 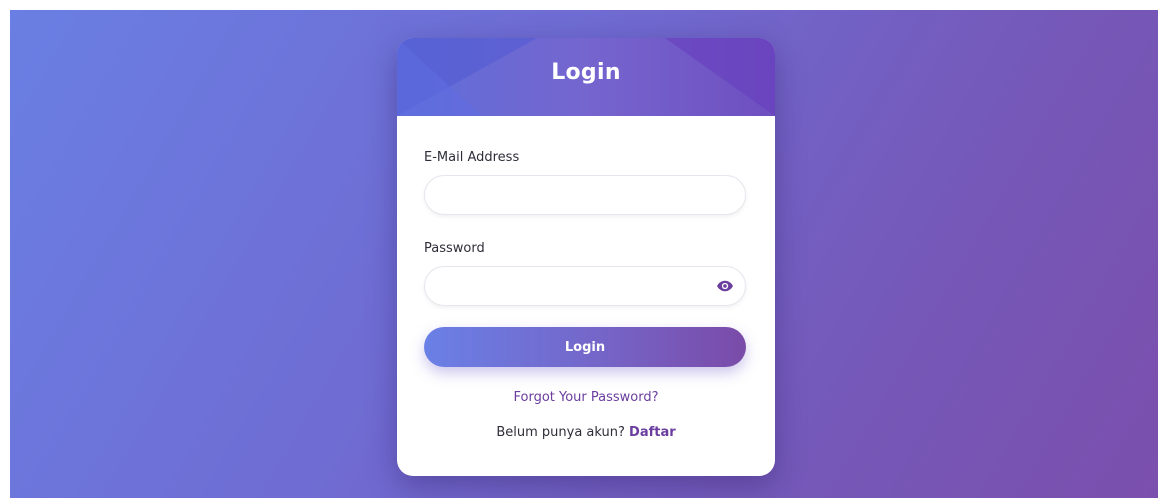 I want to click on eye-icon, so click(x=725, y=286).